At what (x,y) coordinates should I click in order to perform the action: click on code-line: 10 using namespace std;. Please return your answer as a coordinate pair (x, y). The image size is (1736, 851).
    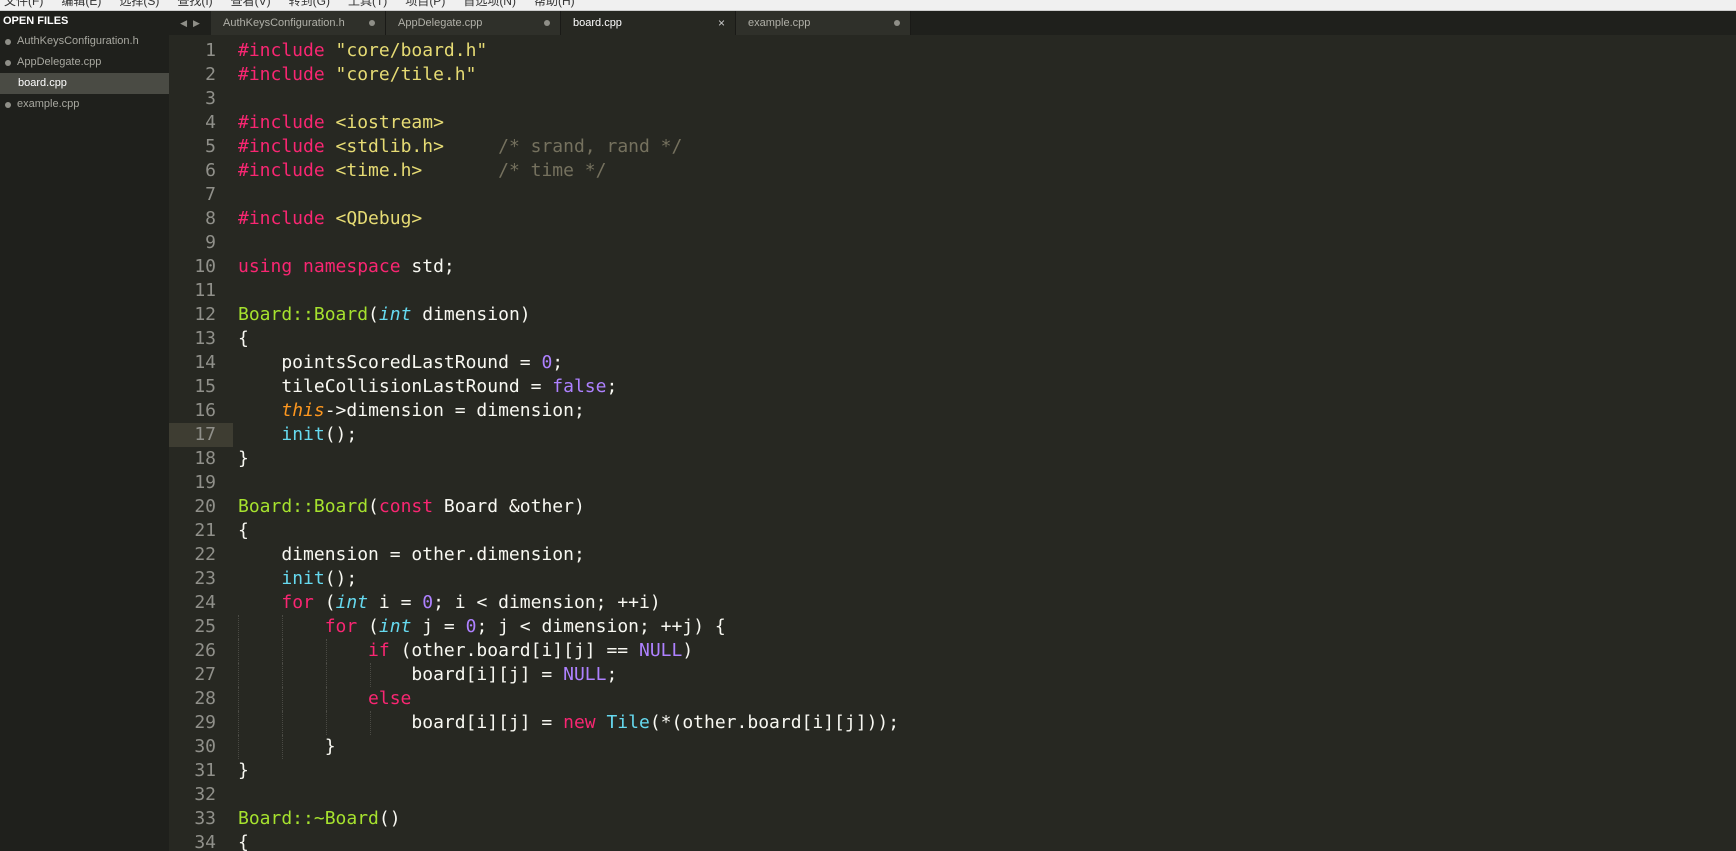
    Looking at the image, I should click on (952, 267).